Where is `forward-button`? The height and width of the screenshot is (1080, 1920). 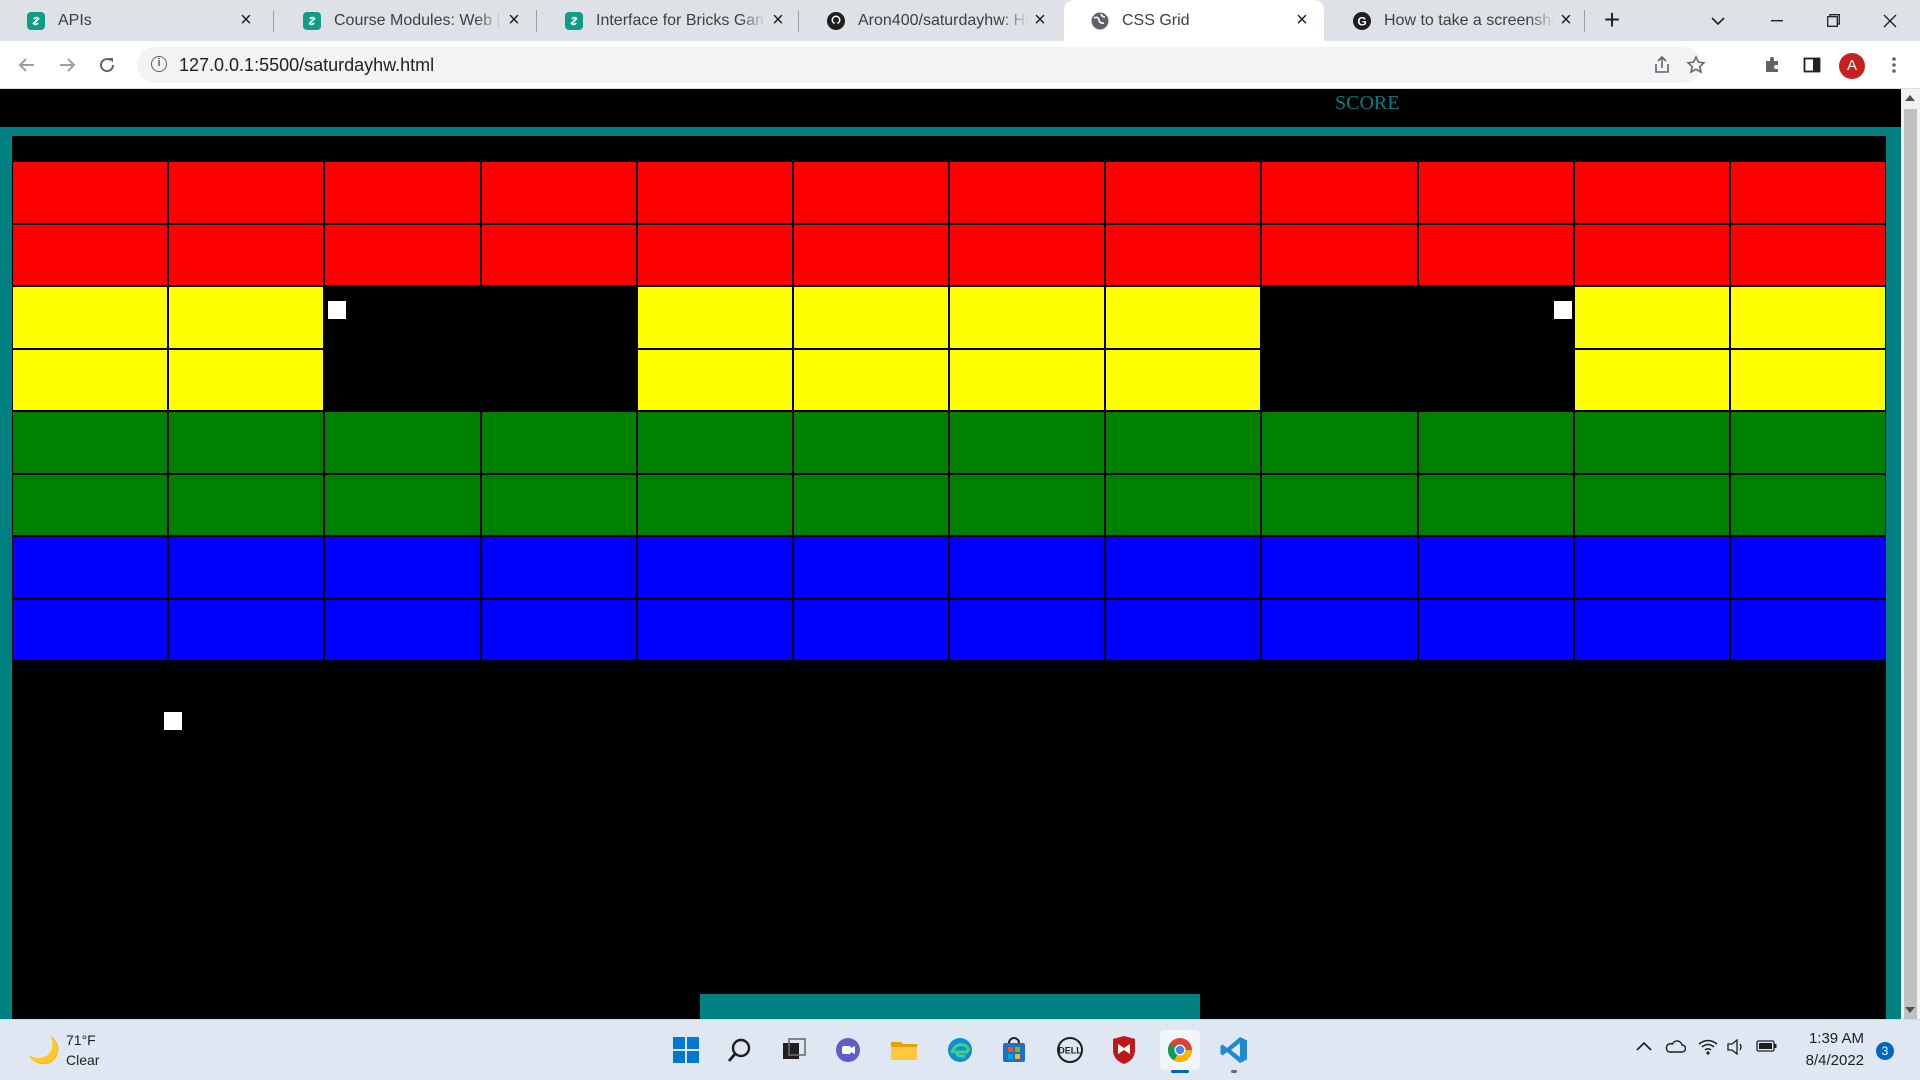
forward-button is located at coordinates (67, 65).